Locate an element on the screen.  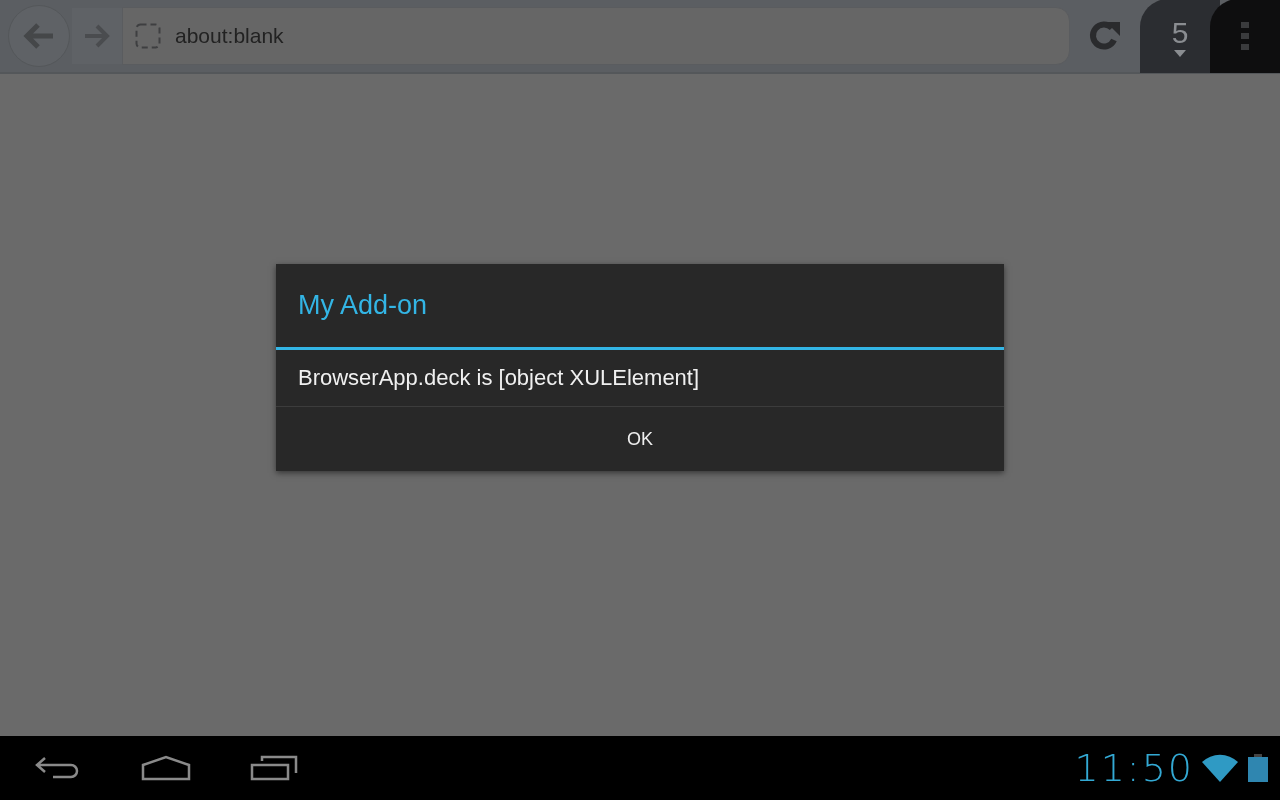
ok-button: OK is located at coordinates (640, 439).